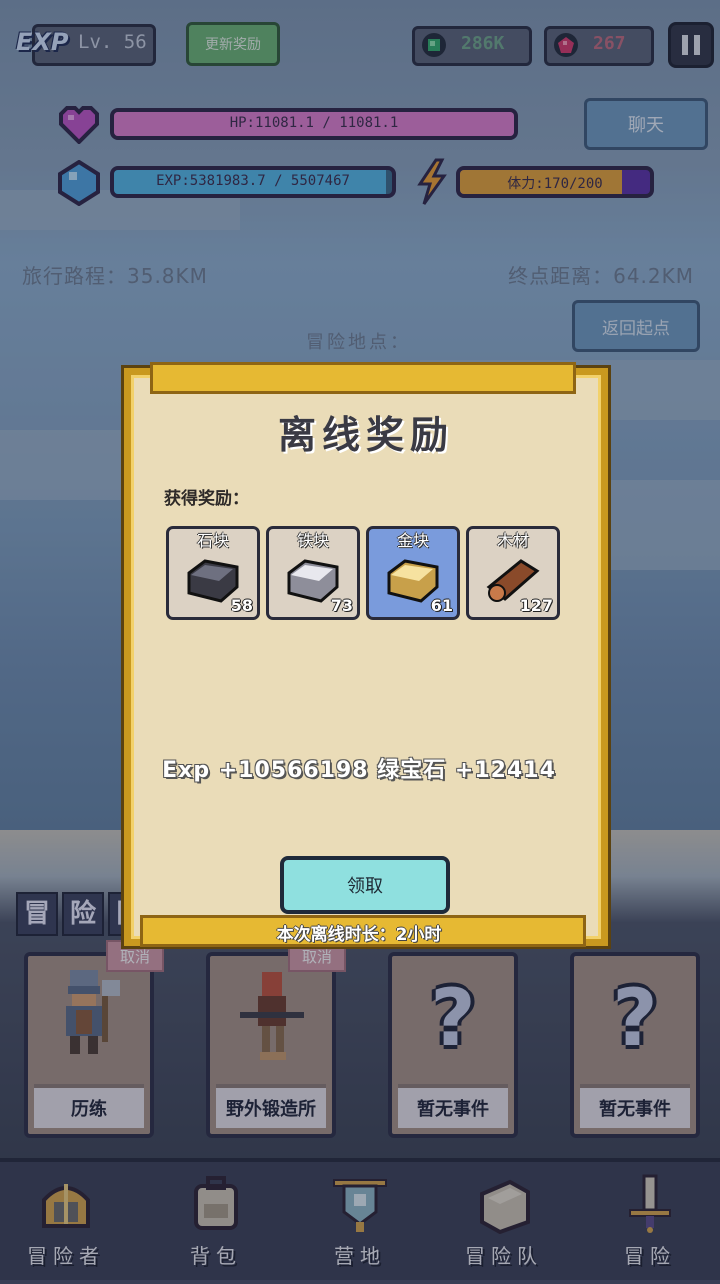 This screenshot has width=720, height=1284. Describe the element at coordinates (365, 885) in the screenshot. I see `claim-button: 领取` at that location.